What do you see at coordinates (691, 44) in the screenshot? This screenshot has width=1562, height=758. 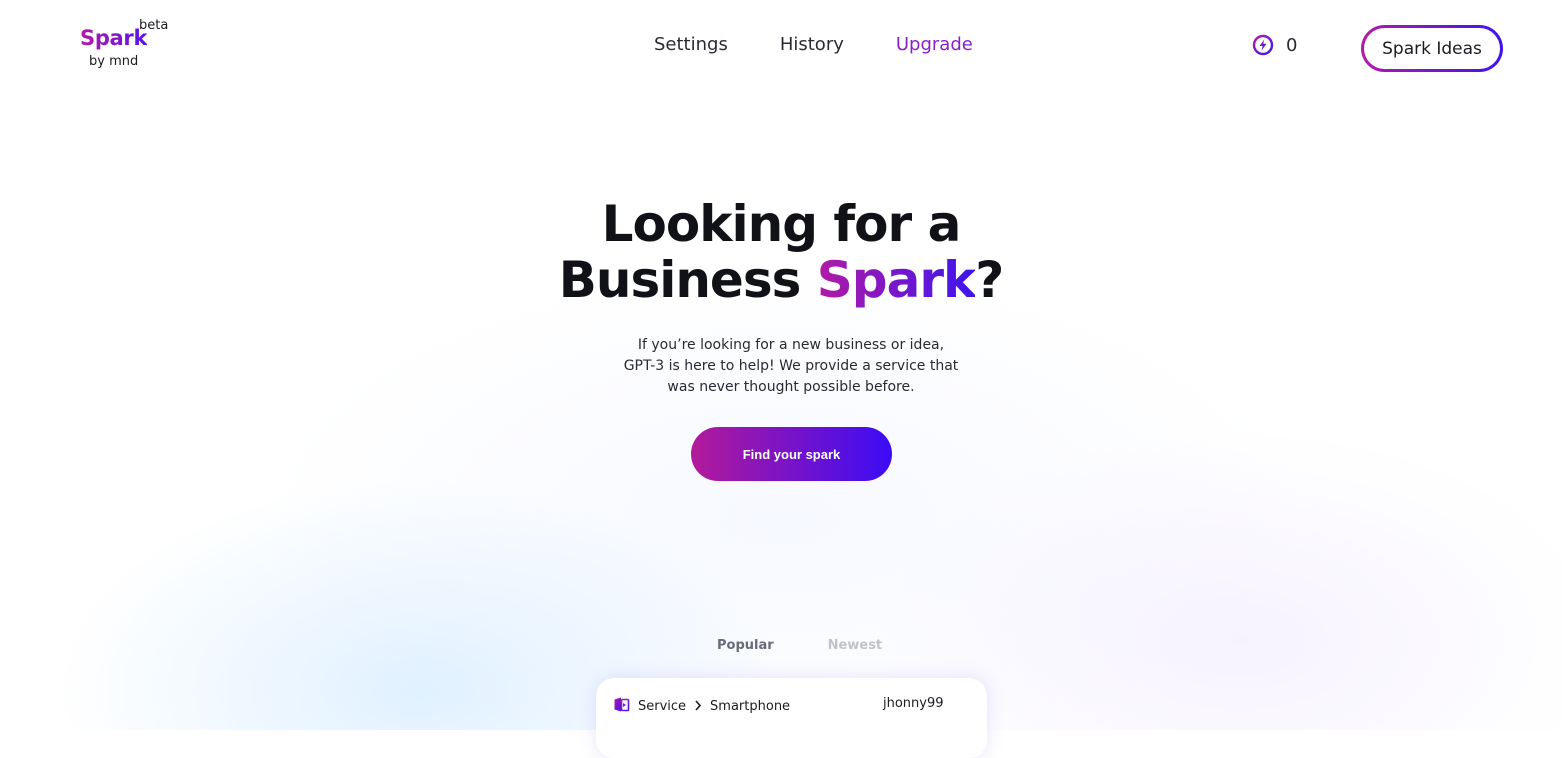 I see `nav-settings: Settings` at bounding box center [691, 44].